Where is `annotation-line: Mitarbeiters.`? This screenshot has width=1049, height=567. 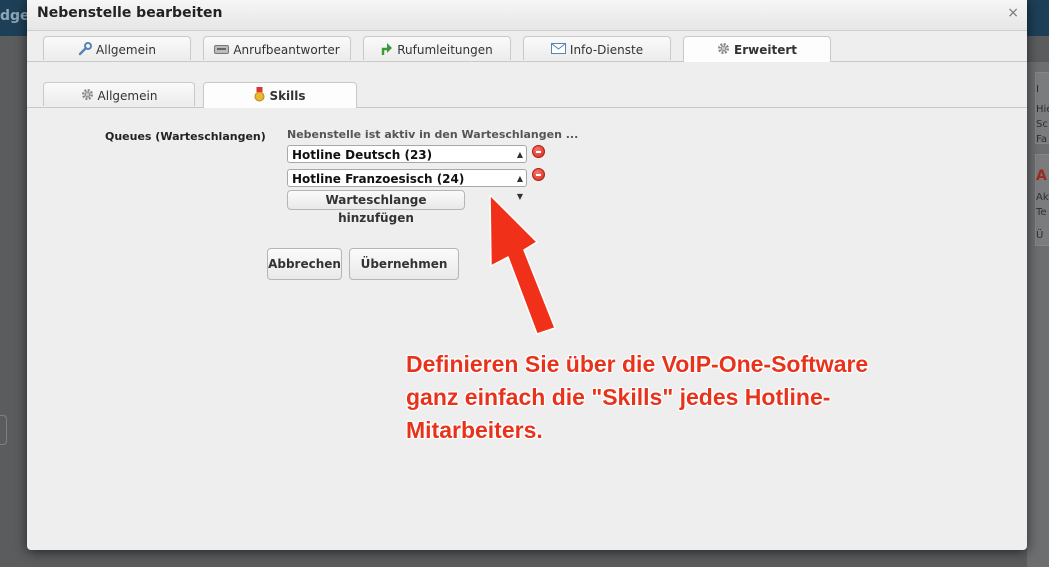
annotation-line: Mitarbeiters. is located at coordinates (474, 430).